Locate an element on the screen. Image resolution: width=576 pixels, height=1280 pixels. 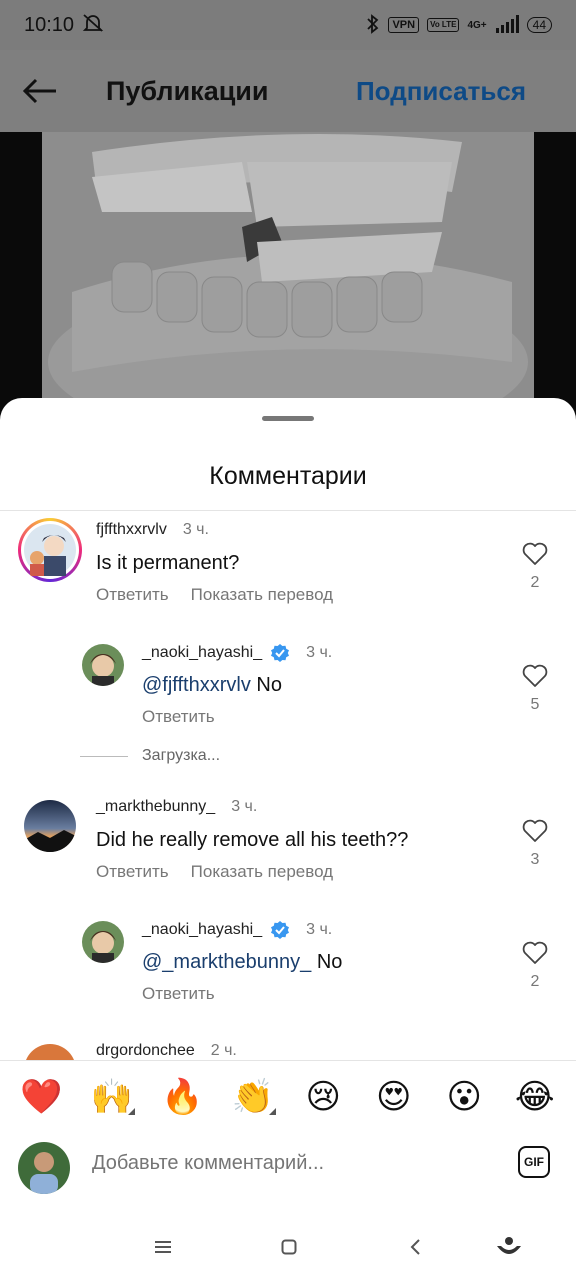
mute-icon is located at coordinates (93, 25).